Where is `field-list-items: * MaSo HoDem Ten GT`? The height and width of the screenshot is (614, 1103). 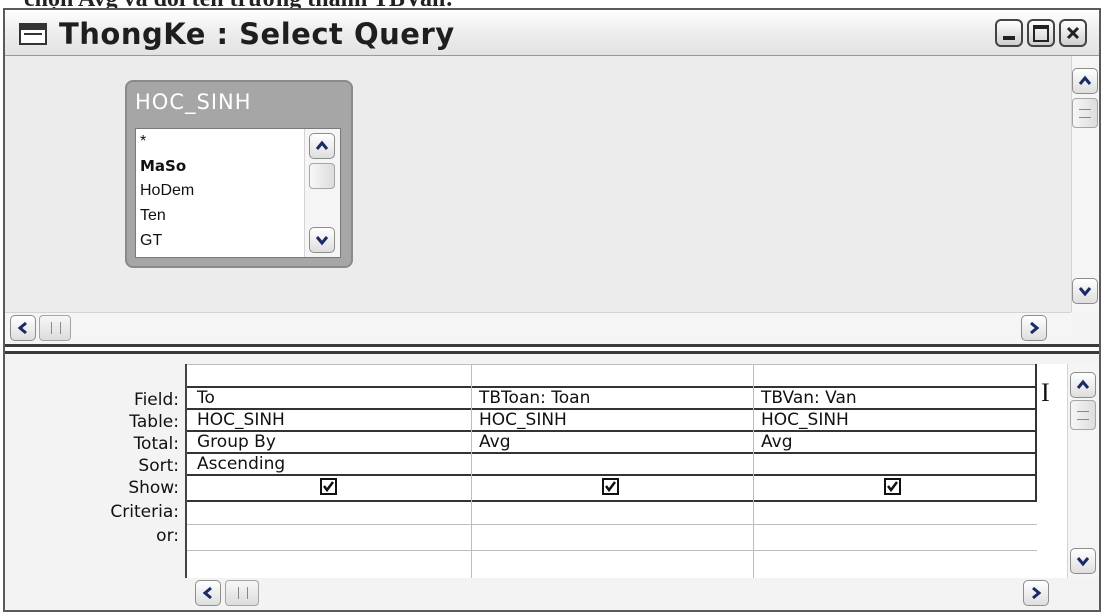 field-list-items: * MaSo HoDem Ten GT is located at coordinates (238, 193).